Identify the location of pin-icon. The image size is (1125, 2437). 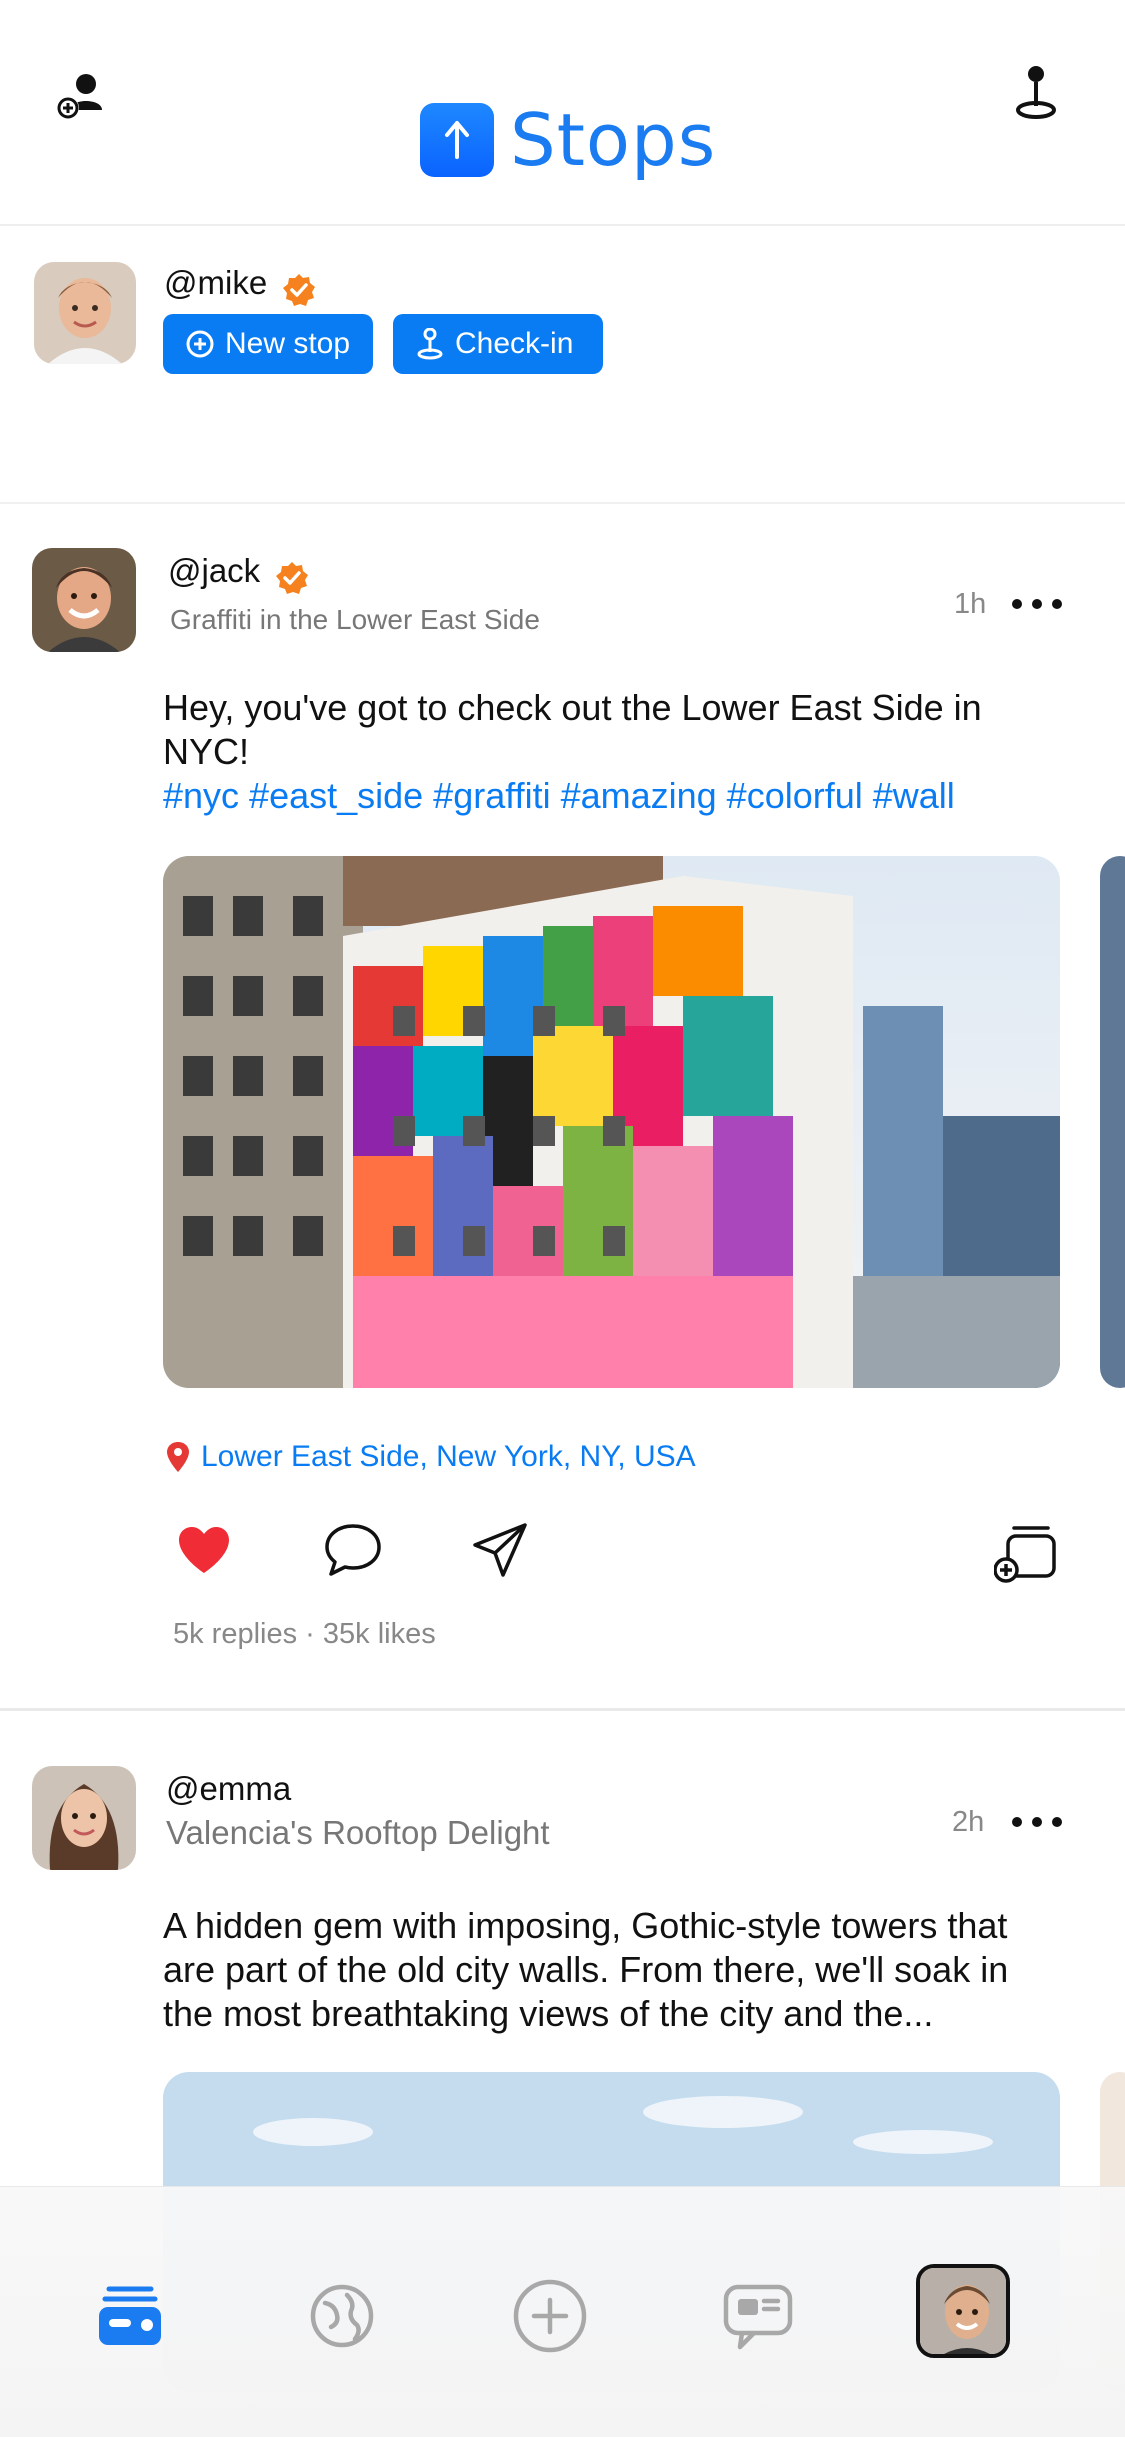
(430, 344).